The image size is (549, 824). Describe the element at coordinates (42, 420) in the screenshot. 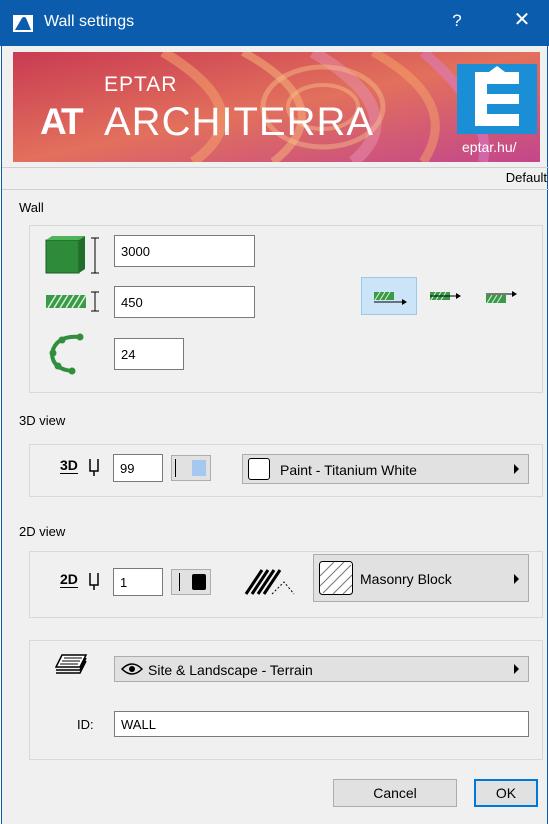

I see `section-label-3d-view: 3D view` at that location.